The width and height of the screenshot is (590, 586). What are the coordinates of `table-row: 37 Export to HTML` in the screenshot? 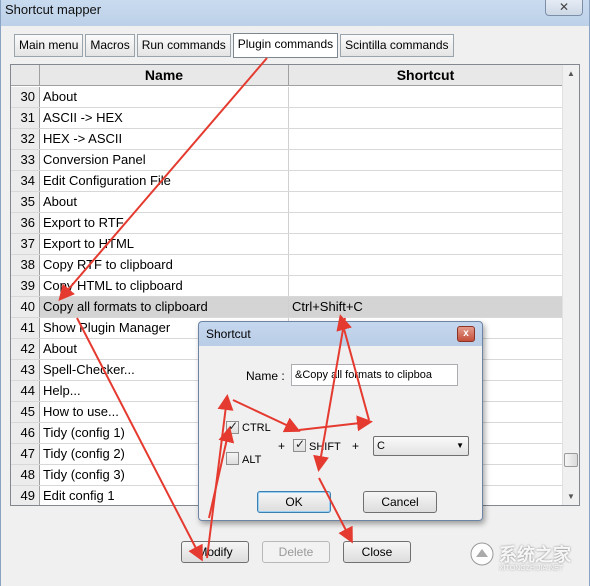 It's located at (287, 244).